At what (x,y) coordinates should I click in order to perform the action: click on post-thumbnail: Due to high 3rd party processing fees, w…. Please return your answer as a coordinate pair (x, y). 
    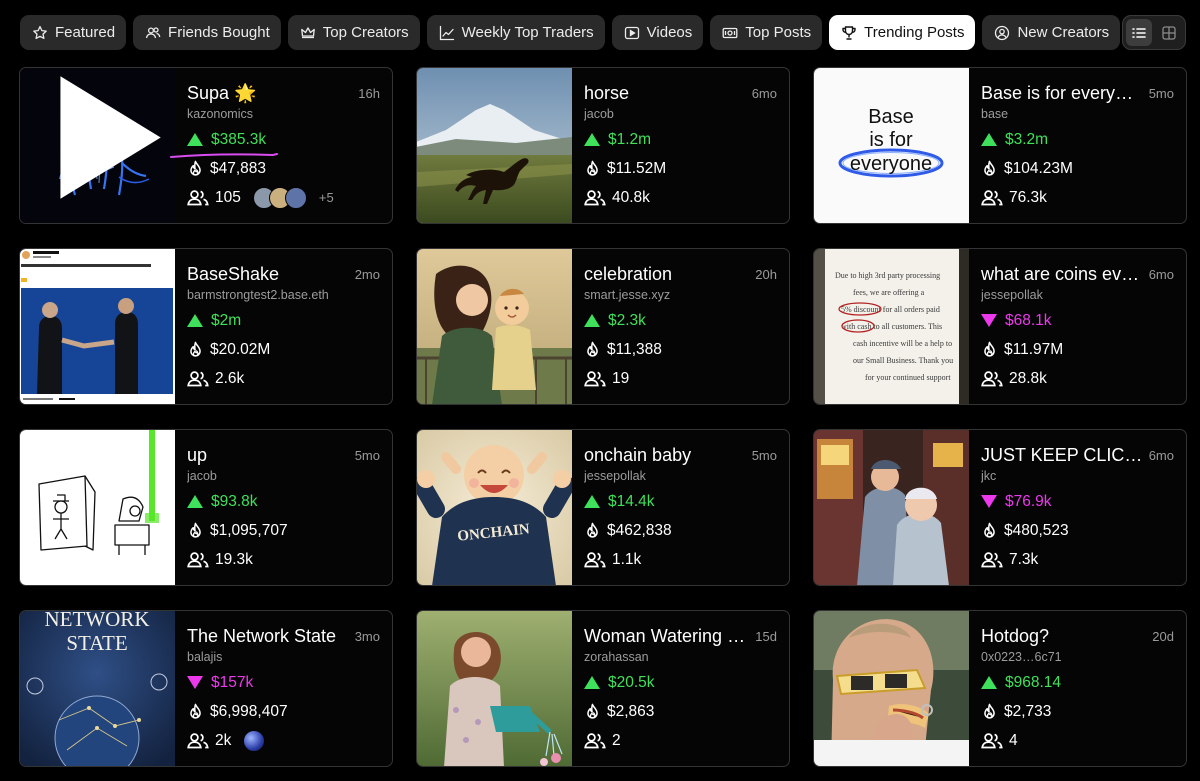
    Looking at the image, I should click on (891, 326).